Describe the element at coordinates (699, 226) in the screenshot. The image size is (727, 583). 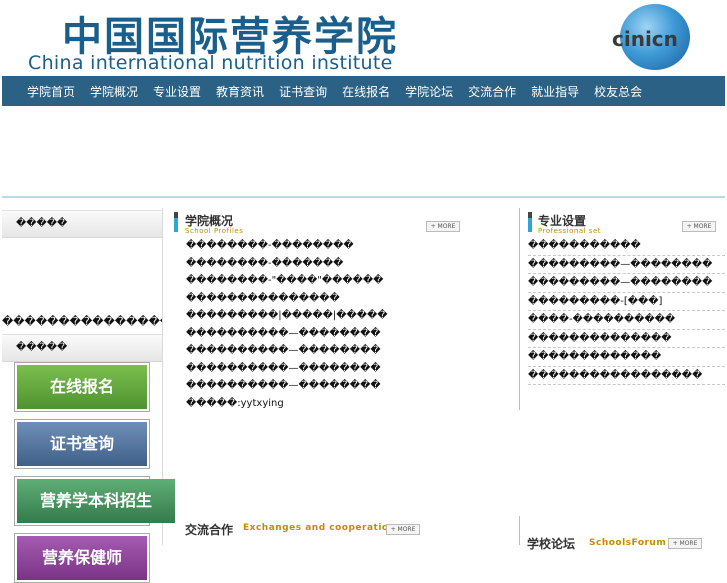
I see `major-more-button: + MORE` at that location.